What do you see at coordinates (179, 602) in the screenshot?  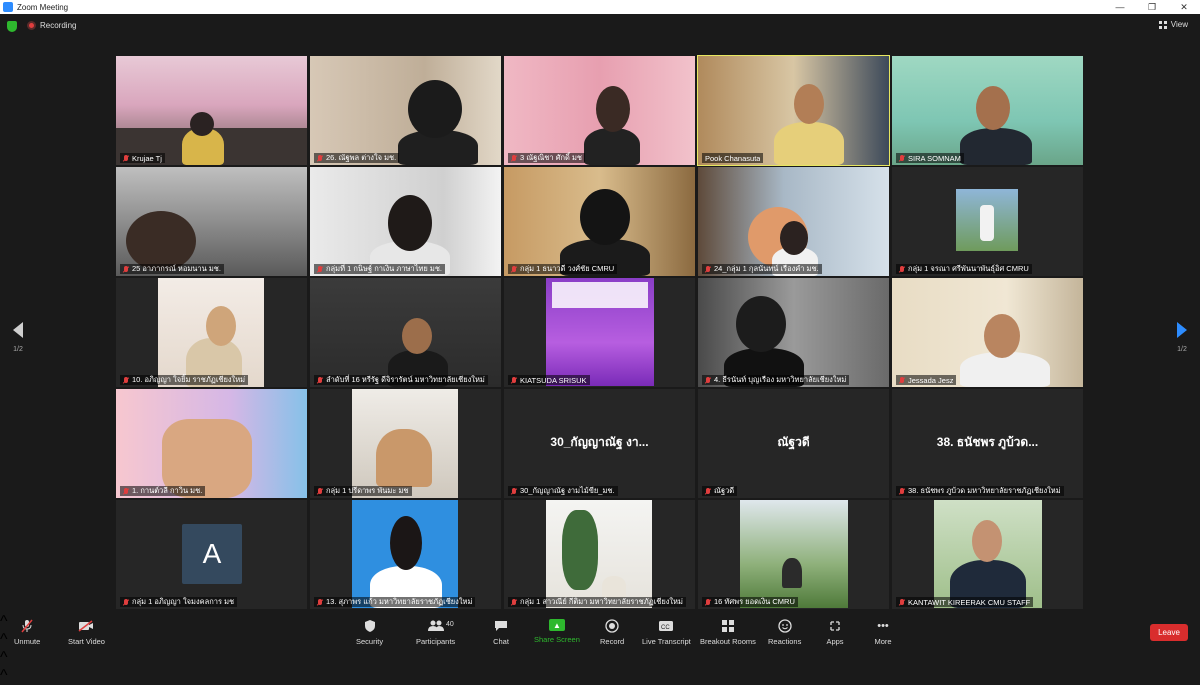 I see `participant-name-label: กลุ่ม 1 อภิญญา ใจมงคลการ มช` at bounding box center [179, 602].